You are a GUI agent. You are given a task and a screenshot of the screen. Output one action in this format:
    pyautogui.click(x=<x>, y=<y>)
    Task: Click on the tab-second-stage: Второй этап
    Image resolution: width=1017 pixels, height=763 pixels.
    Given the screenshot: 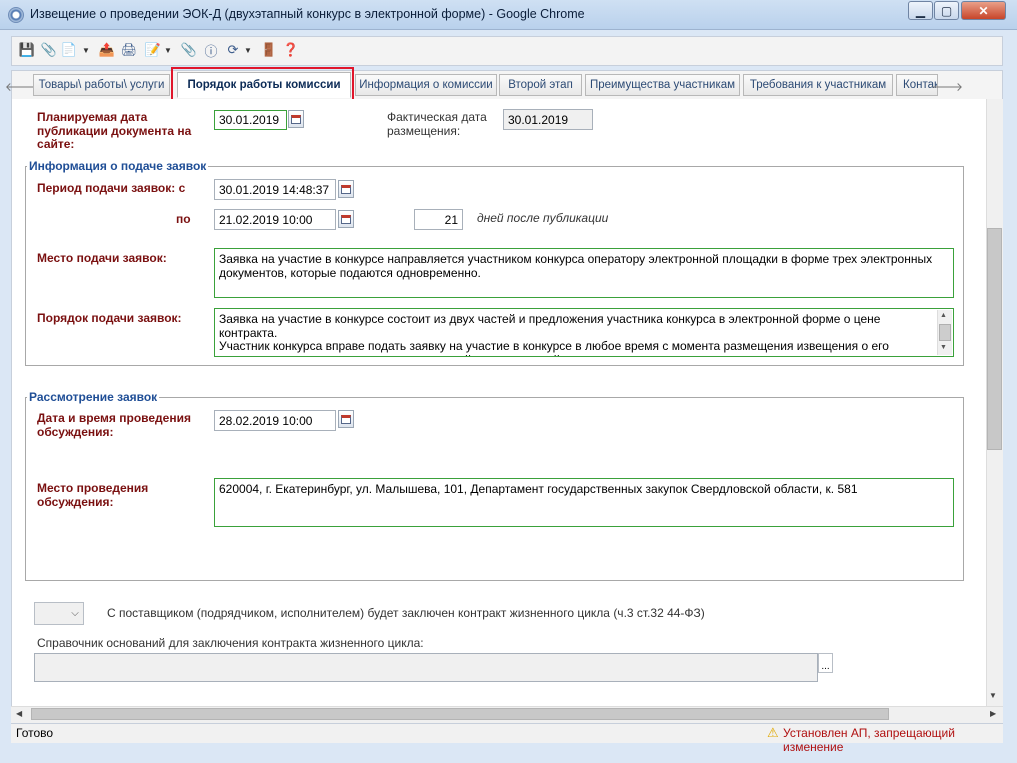 What is the action you would take?
    pyautogui.click(x=540, y=85)
    